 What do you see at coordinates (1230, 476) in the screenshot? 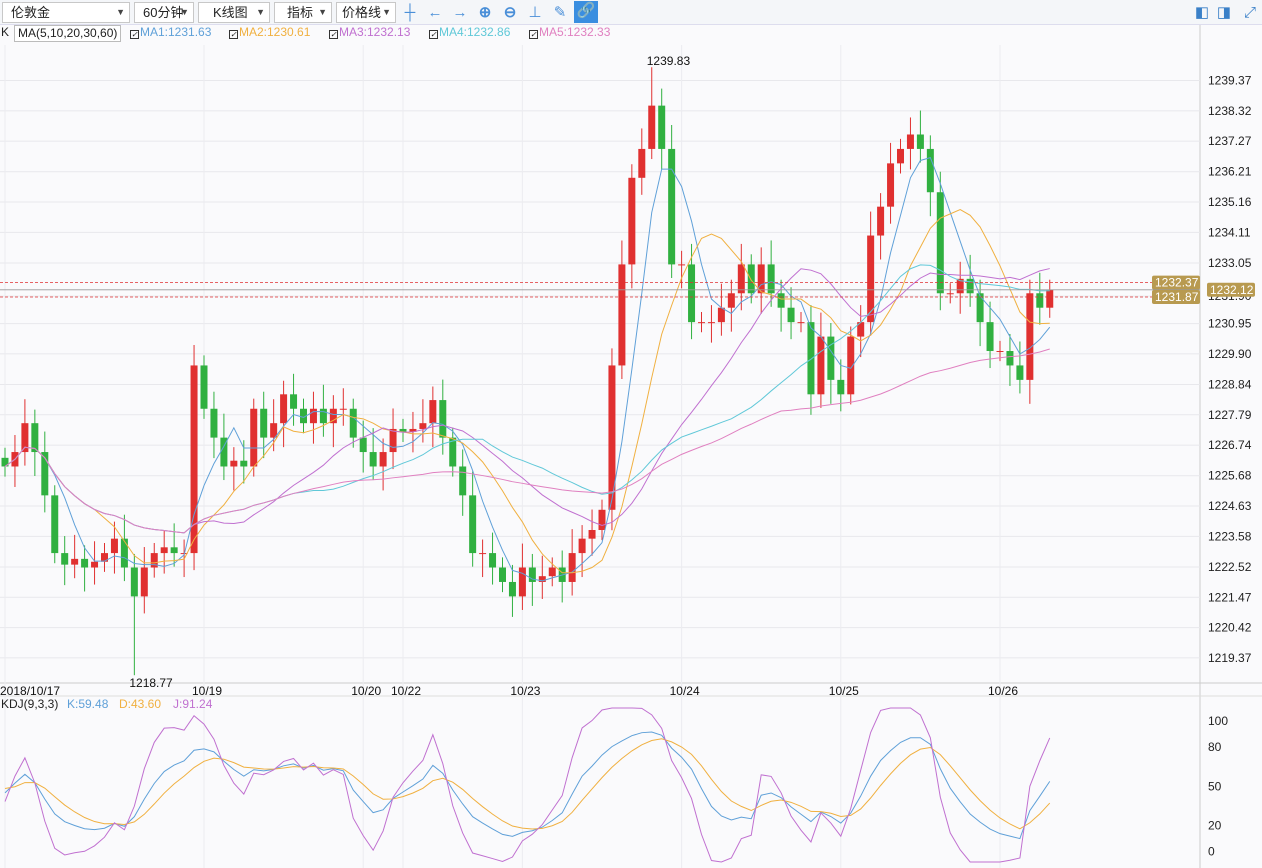
I see `y-tick-label: 1225.68` at bounding box center [1230, 476].